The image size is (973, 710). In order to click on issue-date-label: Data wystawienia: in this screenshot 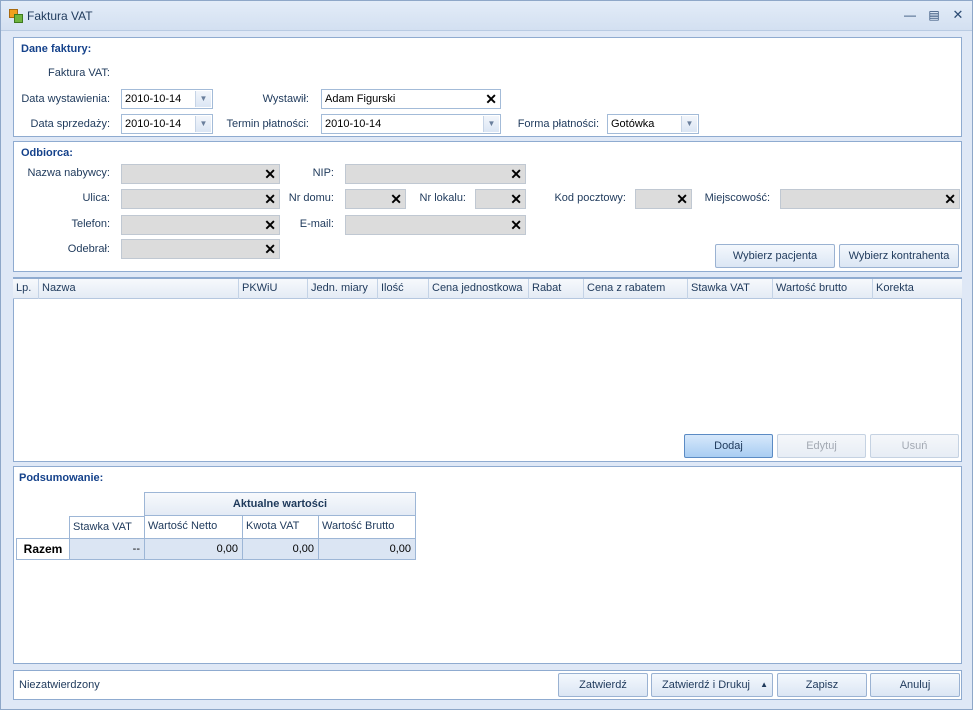, I will do `click(65, 99)`.